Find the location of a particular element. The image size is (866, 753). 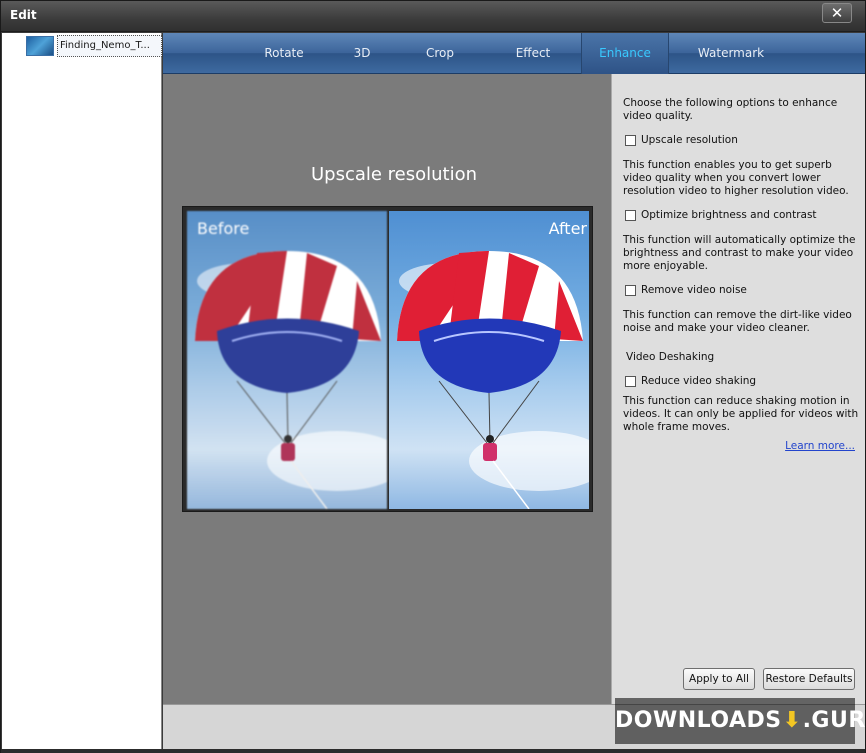

apply-to-all-button: Apply to All is located at coordinates (719, 679).